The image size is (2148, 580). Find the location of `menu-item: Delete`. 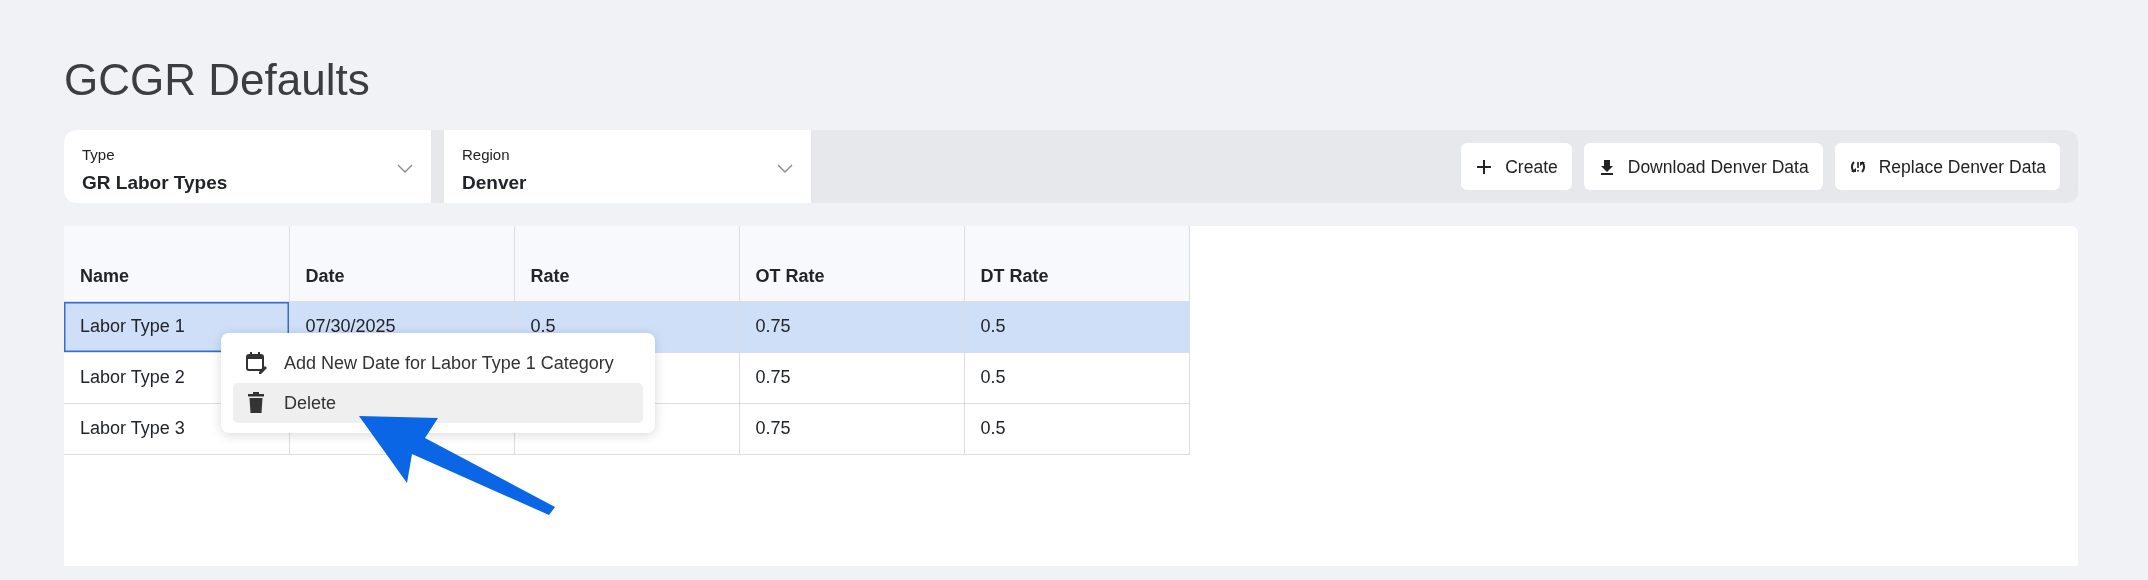

menu-item: Delete is located at coordinates (438, 403).